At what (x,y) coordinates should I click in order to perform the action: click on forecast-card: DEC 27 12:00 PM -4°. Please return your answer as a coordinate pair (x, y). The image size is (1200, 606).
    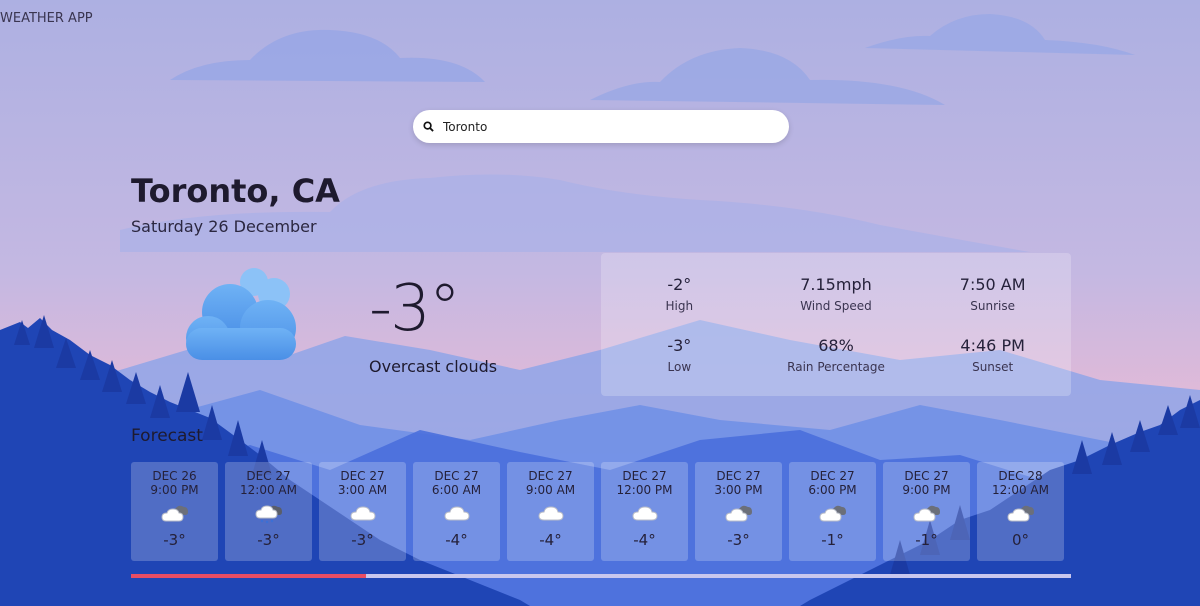
    Looking at the image, I should click on (644, 511).